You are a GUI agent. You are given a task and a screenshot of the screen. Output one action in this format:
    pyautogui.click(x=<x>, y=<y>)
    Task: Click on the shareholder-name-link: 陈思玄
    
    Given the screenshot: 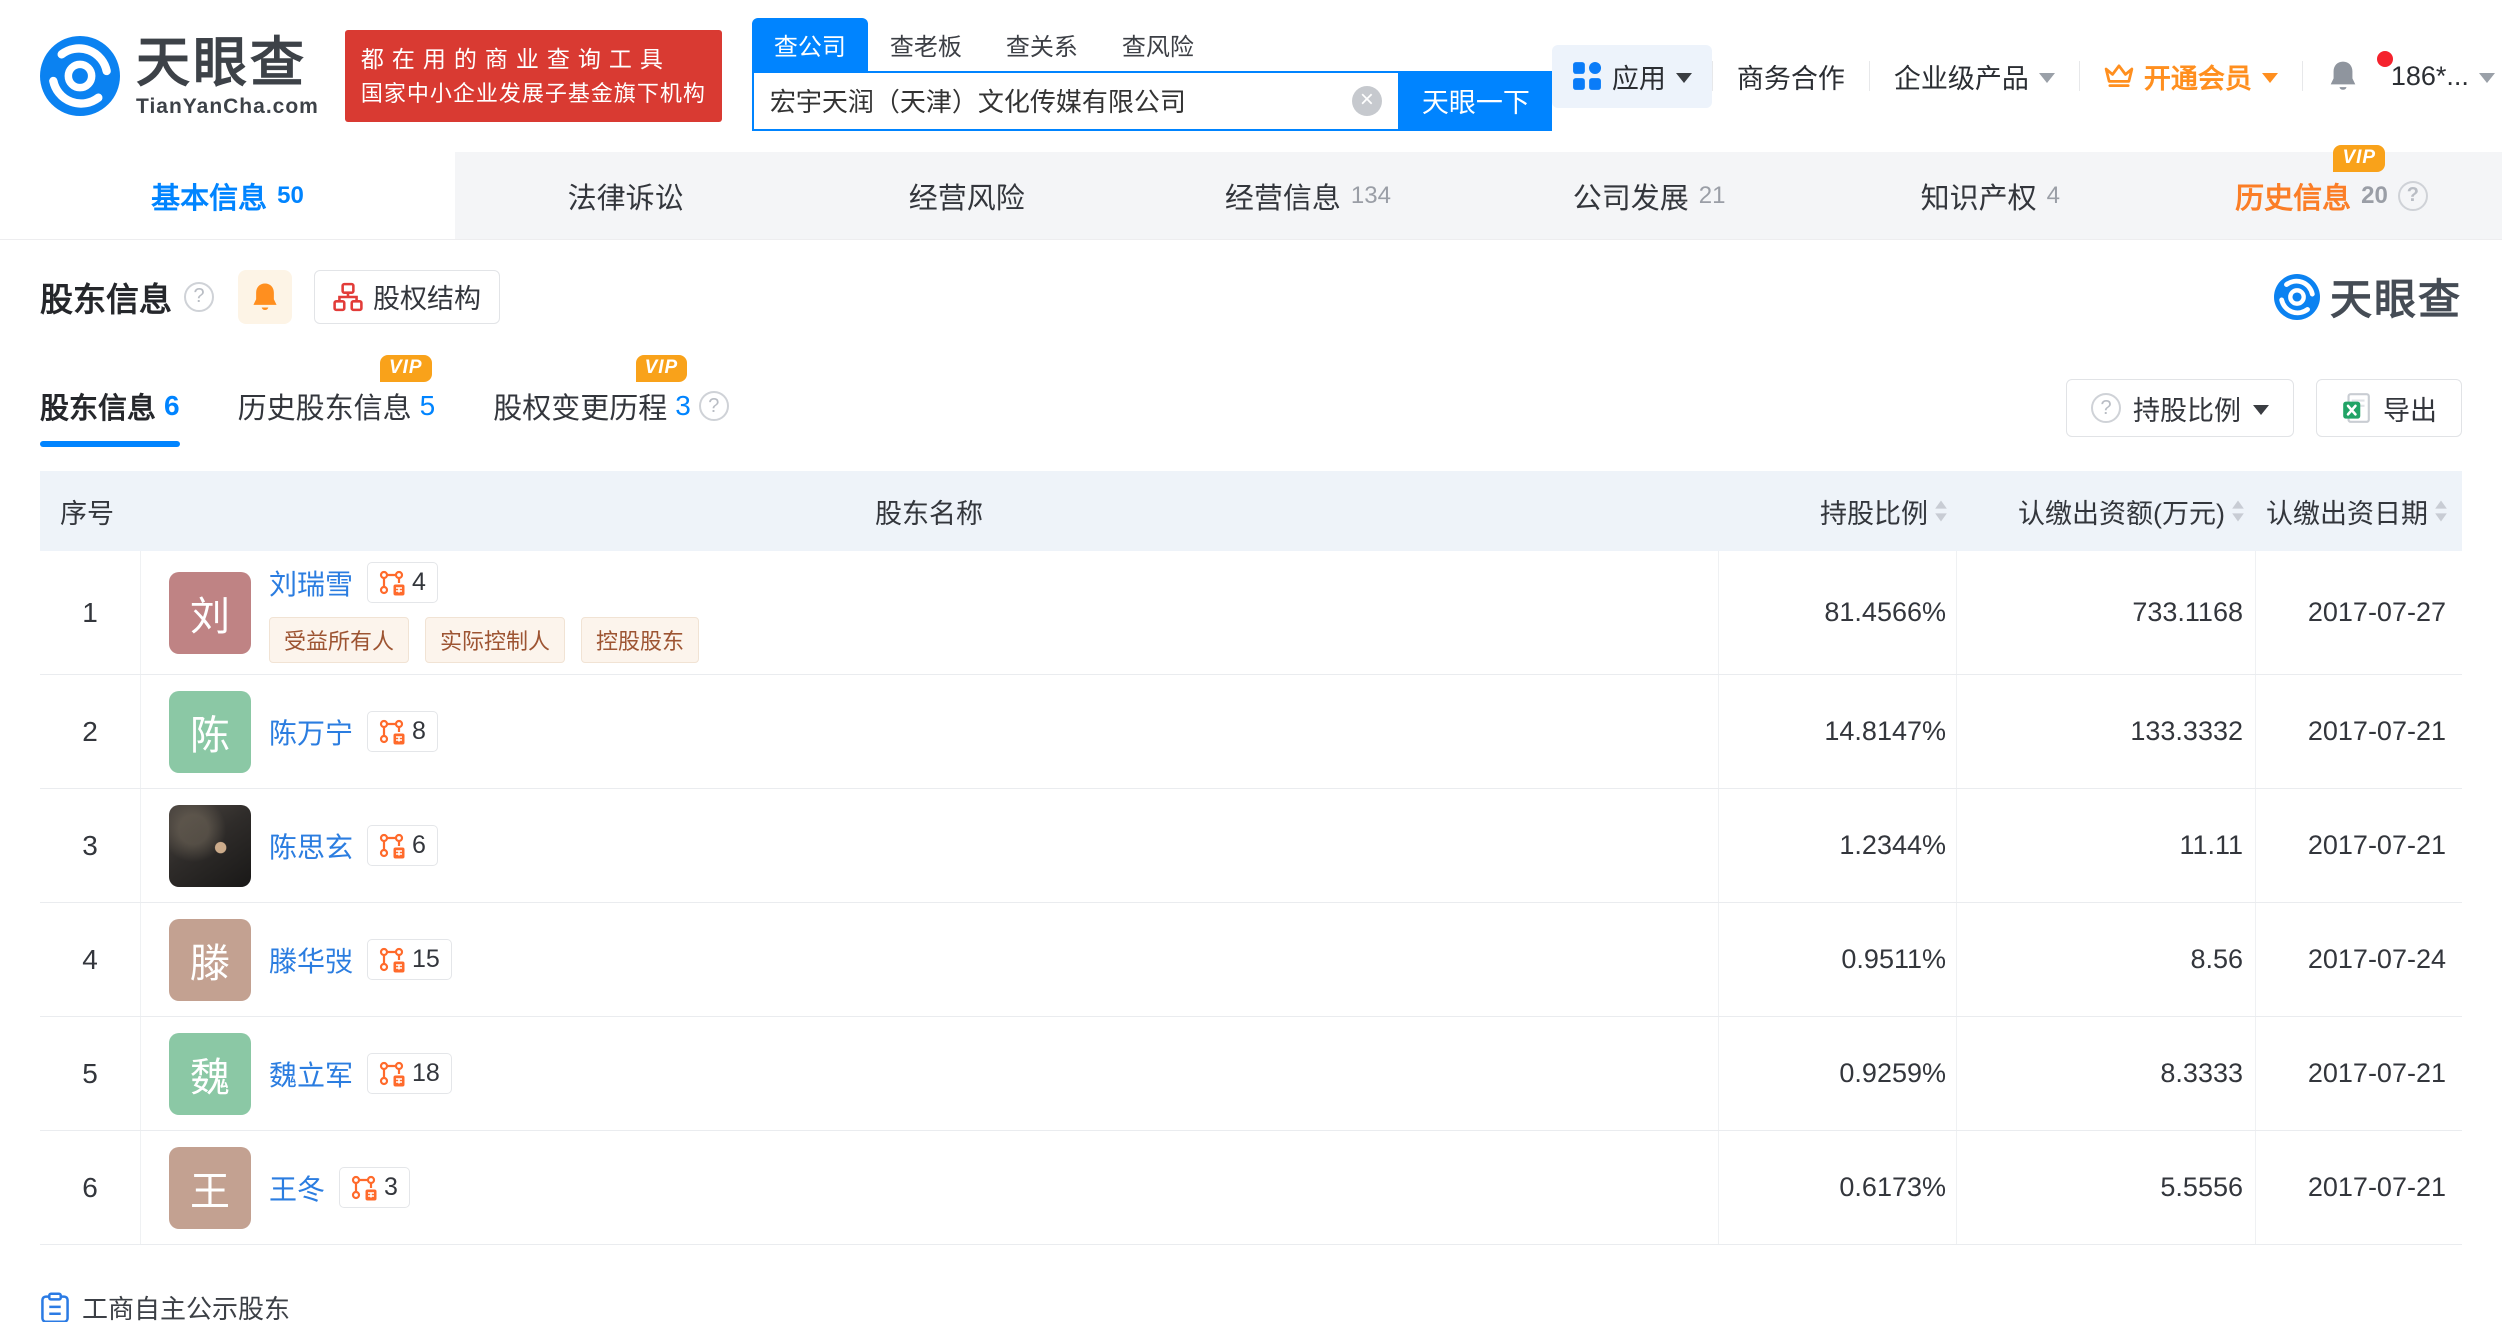 What is the action you would take?
    pyautogui.click(x=311, y=846)
    